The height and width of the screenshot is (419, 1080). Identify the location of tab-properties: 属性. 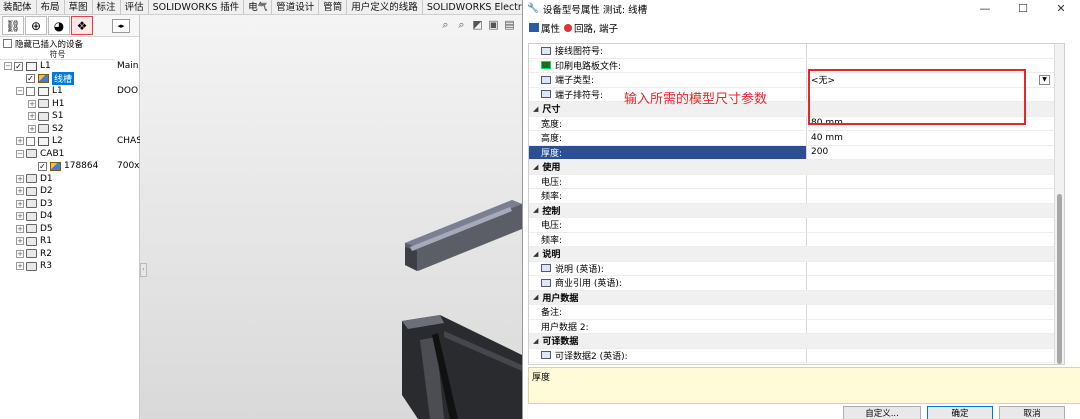
(544, 28).